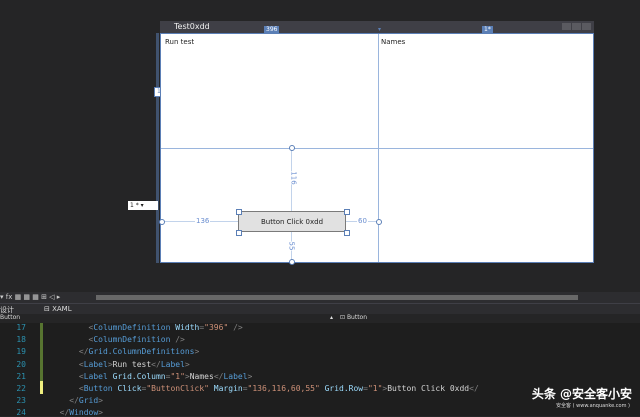 Image resolution: width=640 pixels, height=417 pixels. I want to click on row-rail, so click(157, 148).